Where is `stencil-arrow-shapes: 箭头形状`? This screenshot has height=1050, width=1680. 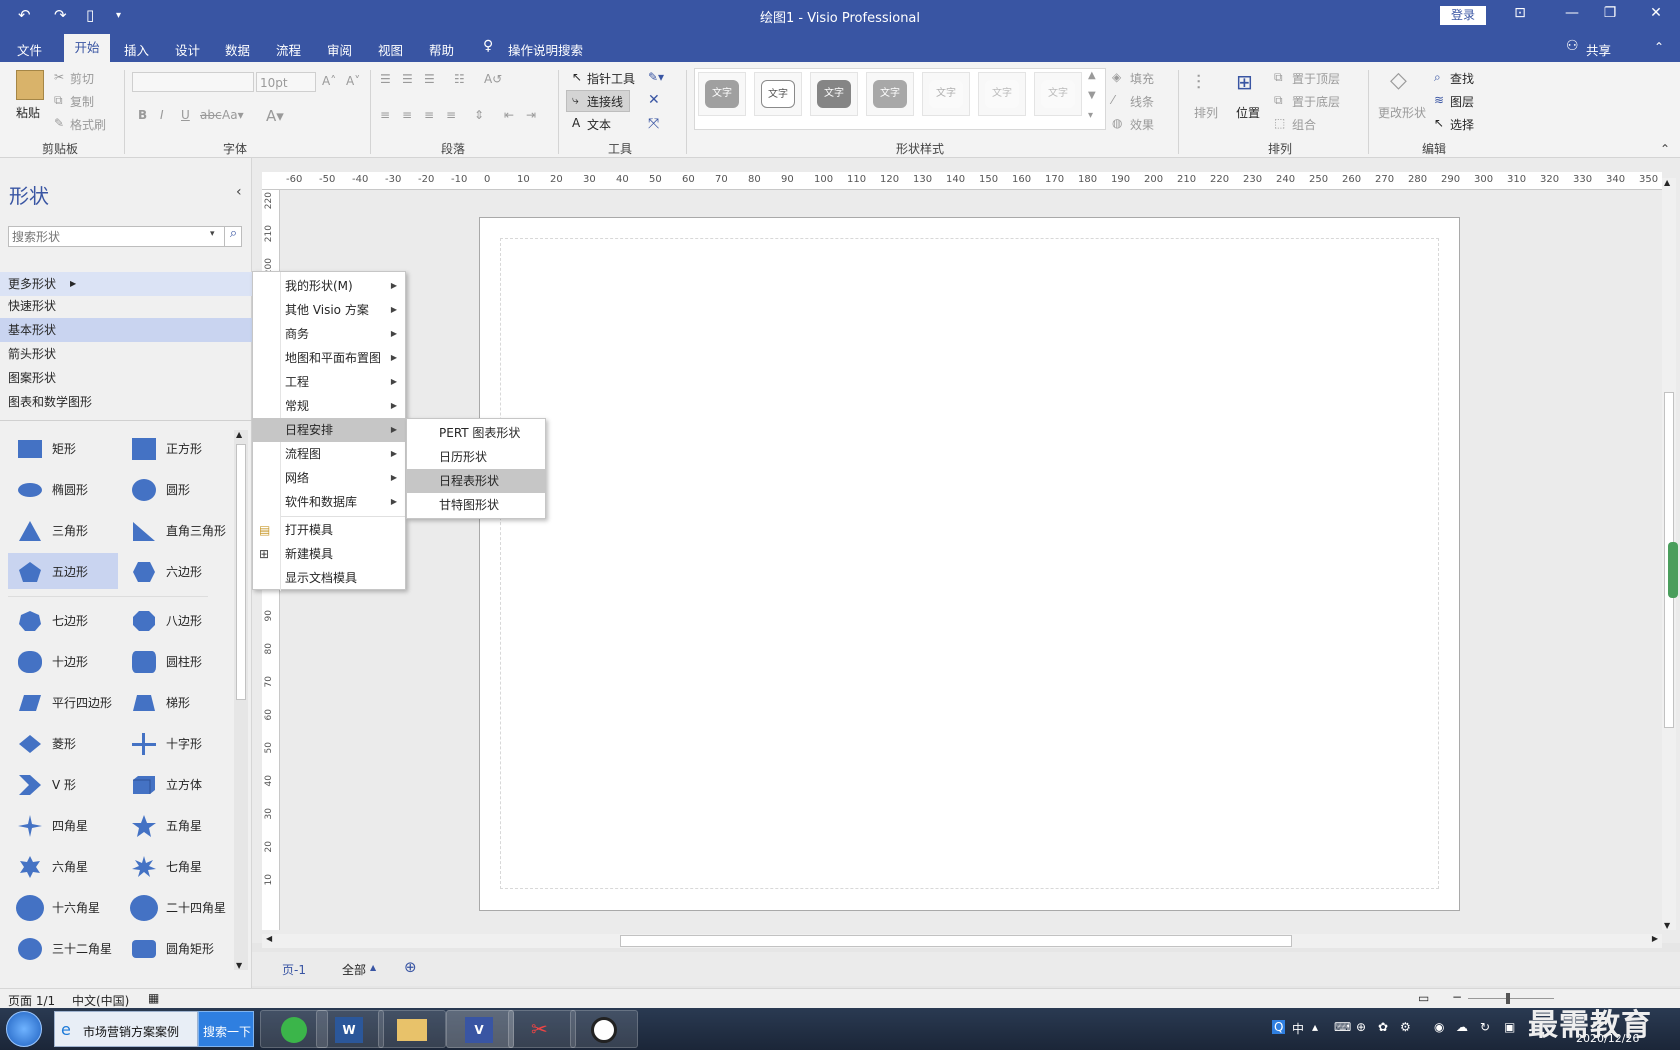 stencil-arrow-shapes: 箭头形状 is located at coordinates (126, 354).